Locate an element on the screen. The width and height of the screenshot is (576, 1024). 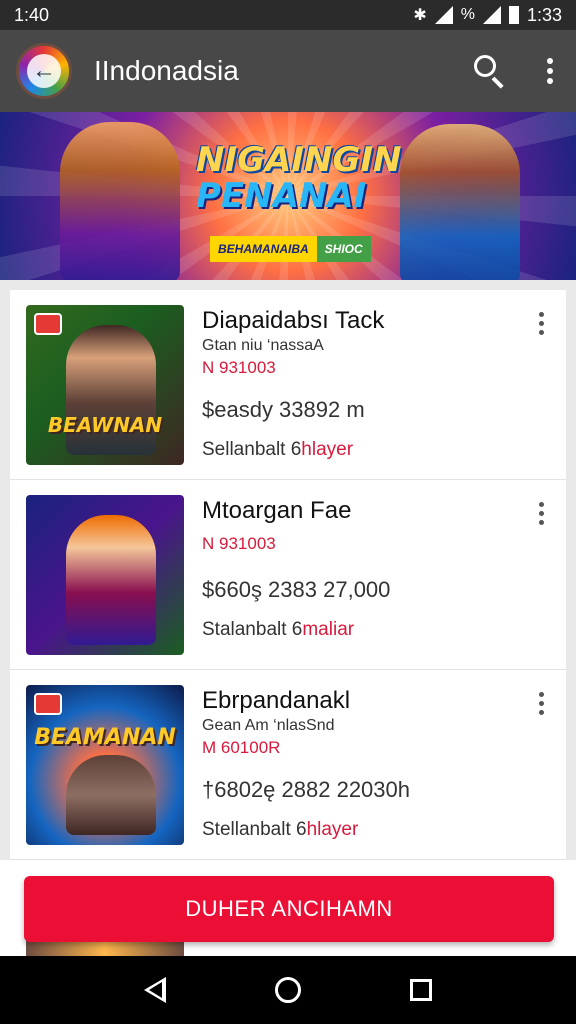
back-arrow-icon: ← is located at coordinates (44, 71).